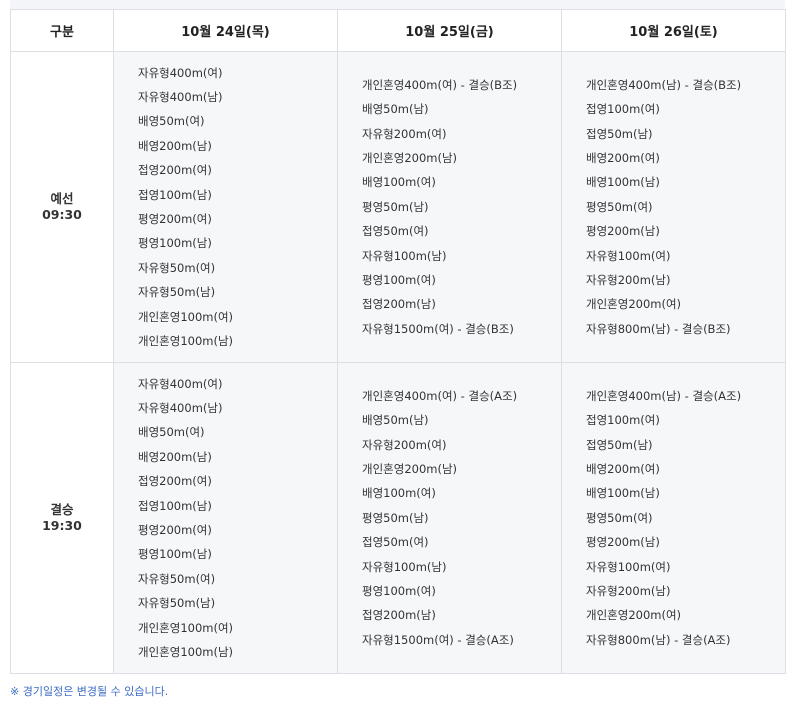  I want to click on row-head-final: 결승 19:30, so click(62, 518).